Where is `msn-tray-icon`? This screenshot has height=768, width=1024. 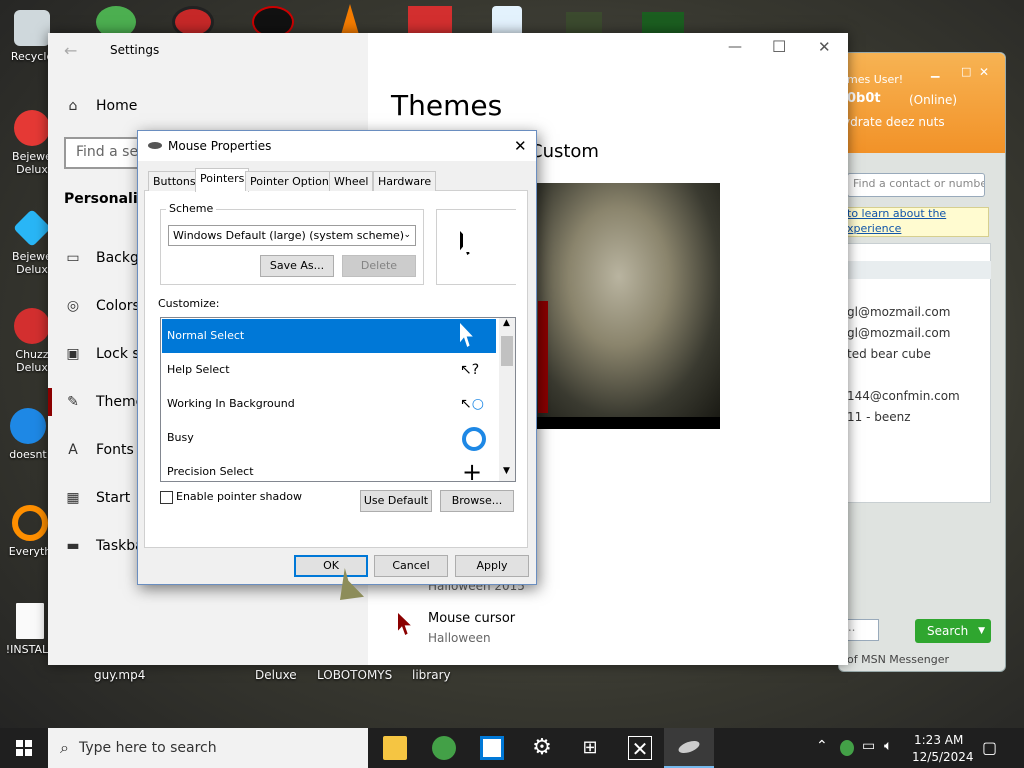
msn-tray-icon is located at coordinates (847, 748).